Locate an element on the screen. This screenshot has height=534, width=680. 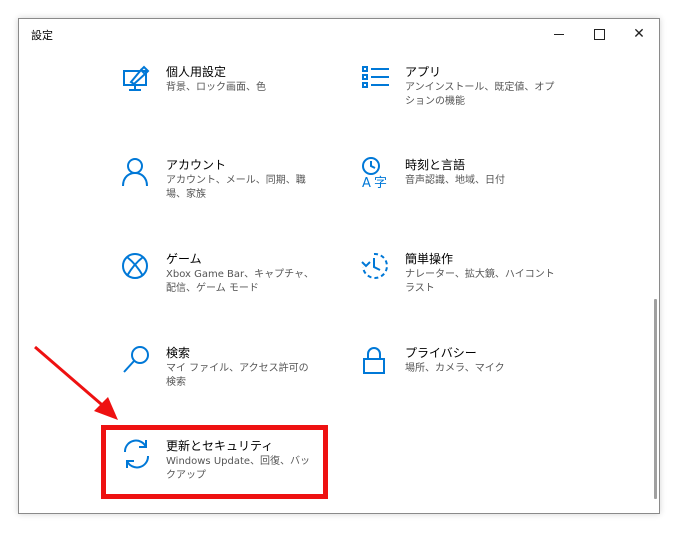
tile-description: アンインストール、既定値、オプションの機能 is located at coordinates (480, 94).